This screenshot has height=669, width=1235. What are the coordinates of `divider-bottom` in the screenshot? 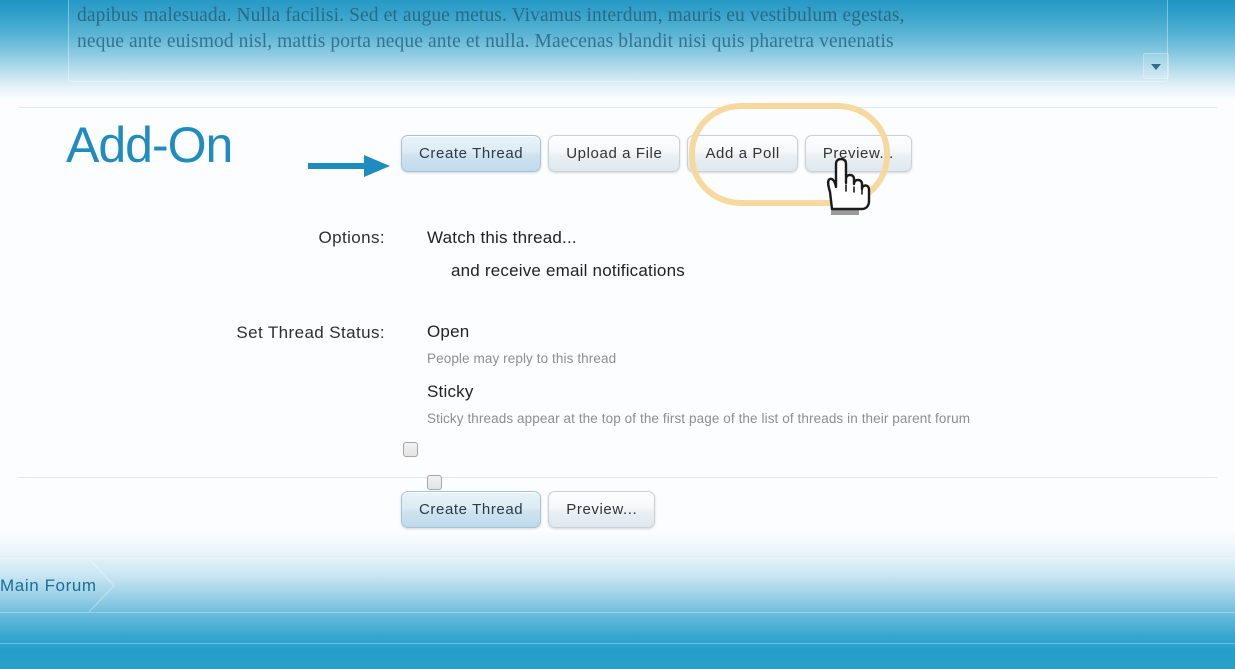 It's located at (617, 477).